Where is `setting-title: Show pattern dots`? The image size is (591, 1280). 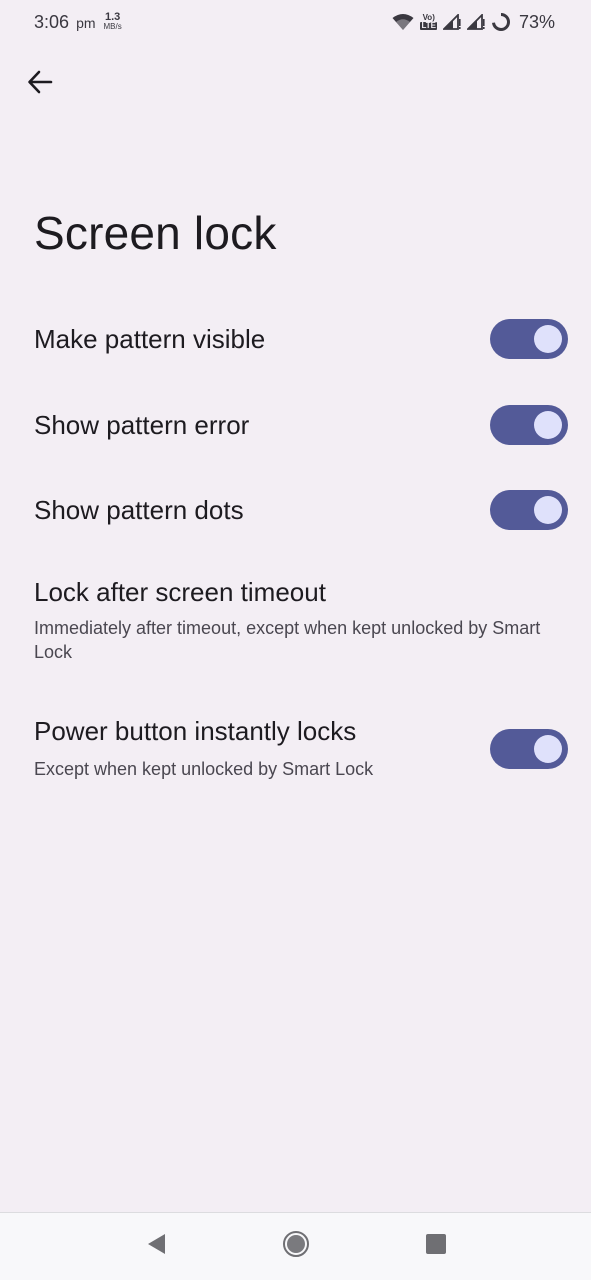
setting-title: Show pattern dots is located at coordinates (139, 509).